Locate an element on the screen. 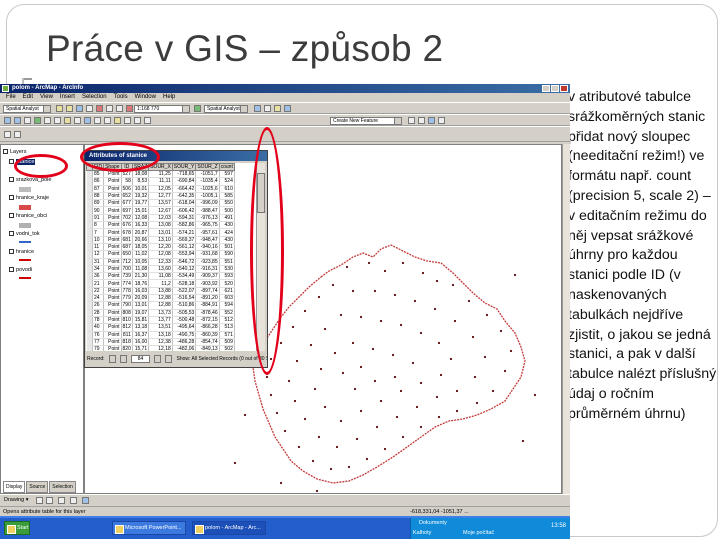  table-cell: 21,30 is located at coordinates (141, 276).